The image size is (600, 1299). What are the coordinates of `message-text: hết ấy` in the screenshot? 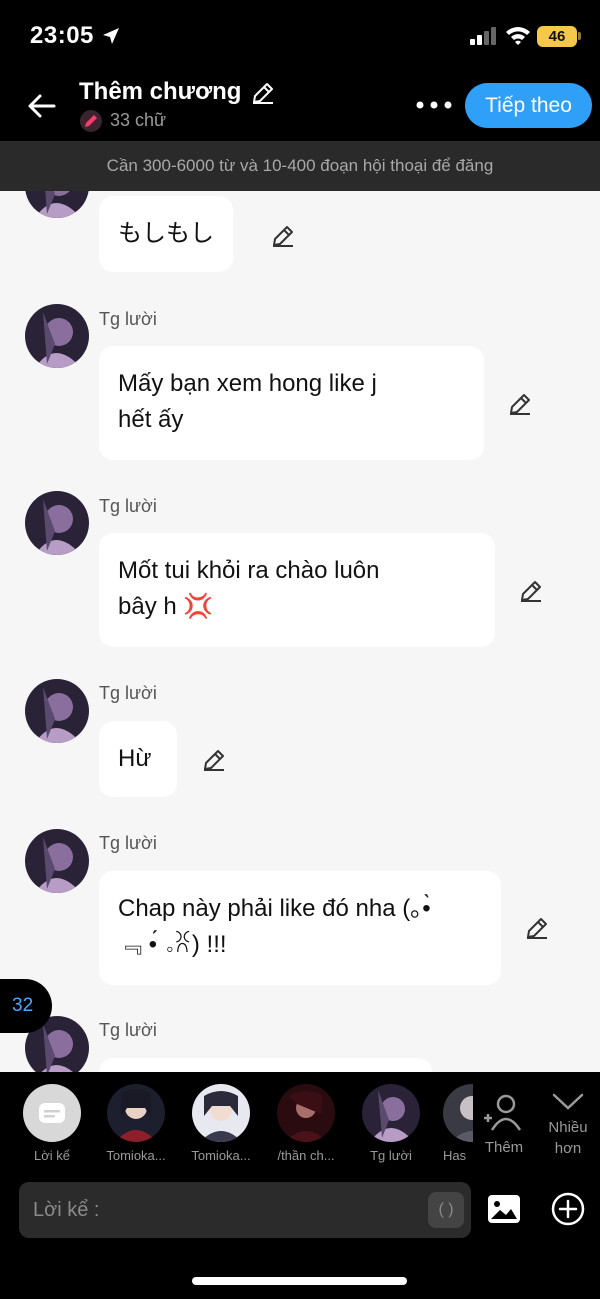 It's located at (151, 419).